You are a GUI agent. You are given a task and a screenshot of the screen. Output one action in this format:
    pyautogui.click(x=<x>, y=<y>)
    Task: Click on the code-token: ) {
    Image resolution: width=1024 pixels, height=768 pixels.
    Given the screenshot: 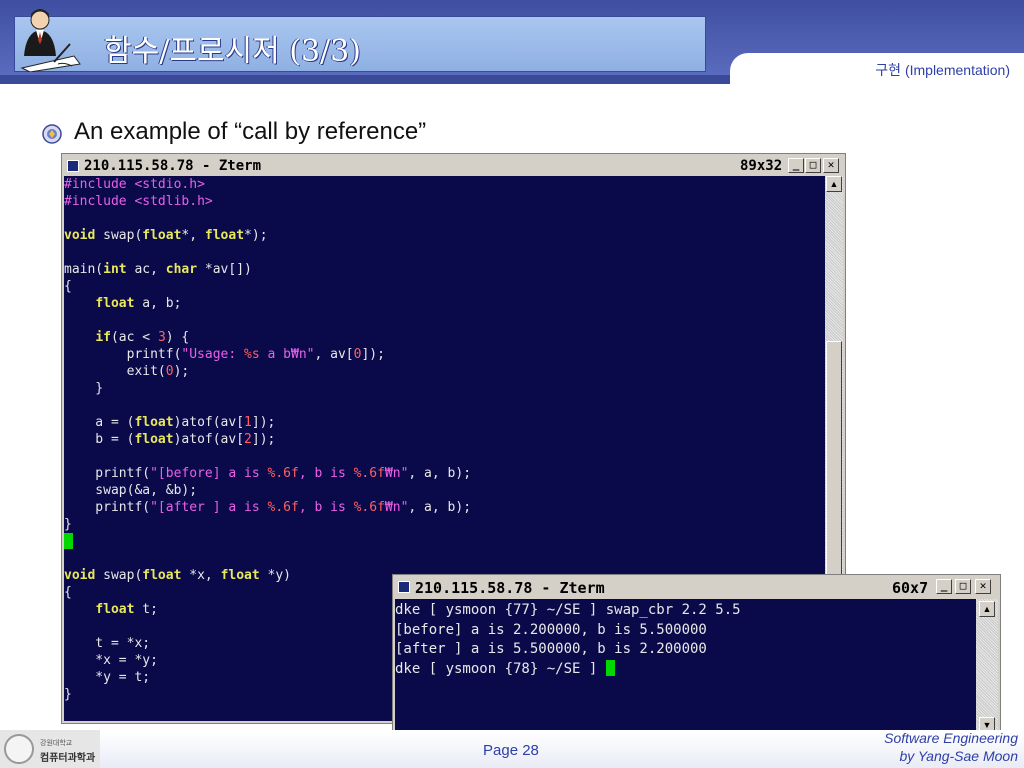 What is the action you would take?
    pyautogui.click(x=177, y=337)
    